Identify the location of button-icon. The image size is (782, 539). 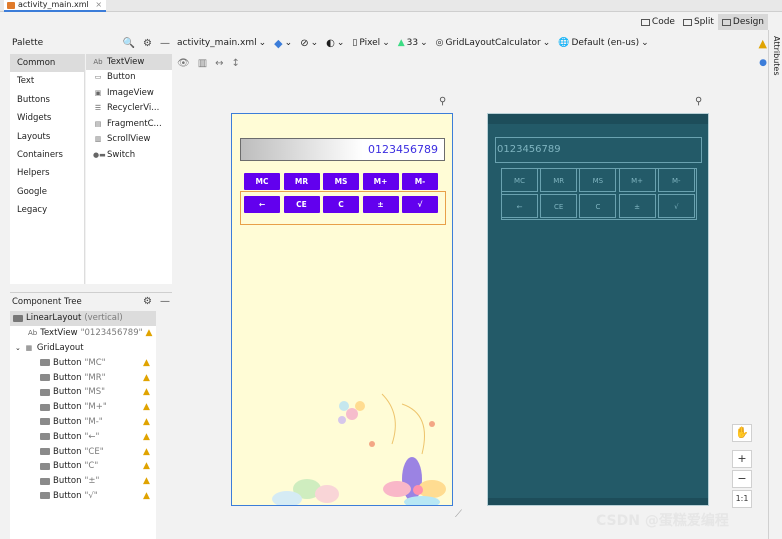
(45, 466).